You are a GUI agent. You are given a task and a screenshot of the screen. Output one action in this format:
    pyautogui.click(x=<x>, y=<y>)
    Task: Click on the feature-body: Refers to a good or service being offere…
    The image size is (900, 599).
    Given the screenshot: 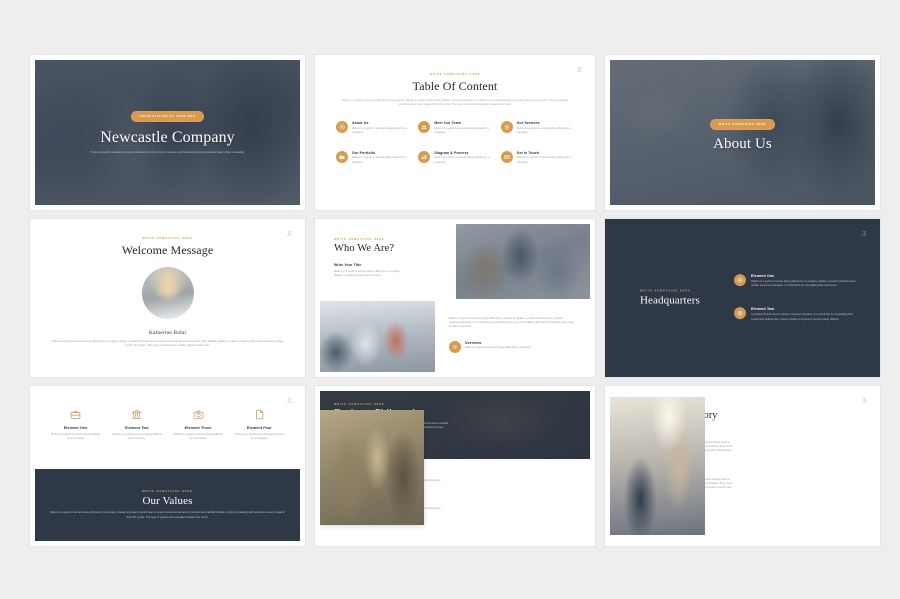 What is the action you would take?
    pyautogui.click(x=498, y=348)
    